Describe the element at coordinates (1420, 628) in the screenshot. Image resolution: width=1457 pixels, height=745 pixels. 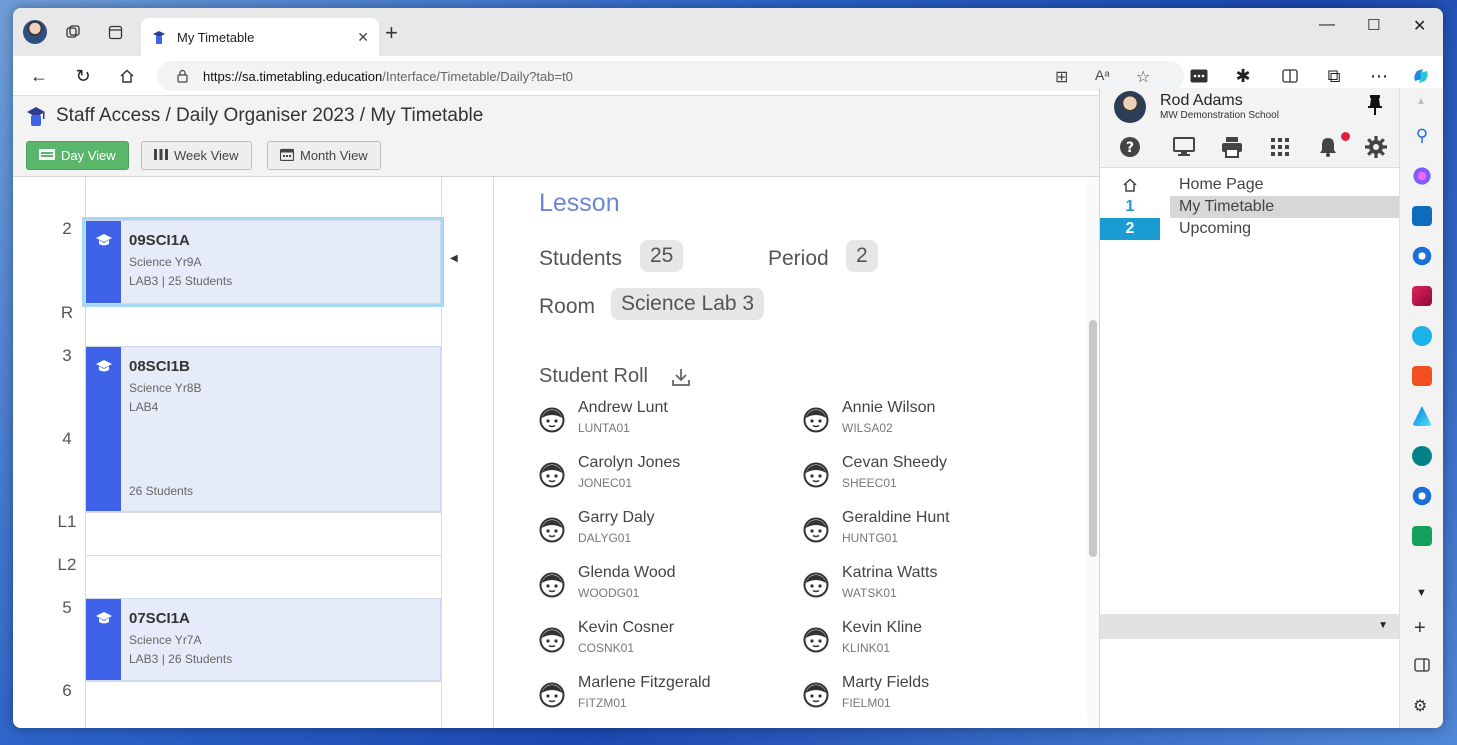
I see `add-icon: +` at that location.